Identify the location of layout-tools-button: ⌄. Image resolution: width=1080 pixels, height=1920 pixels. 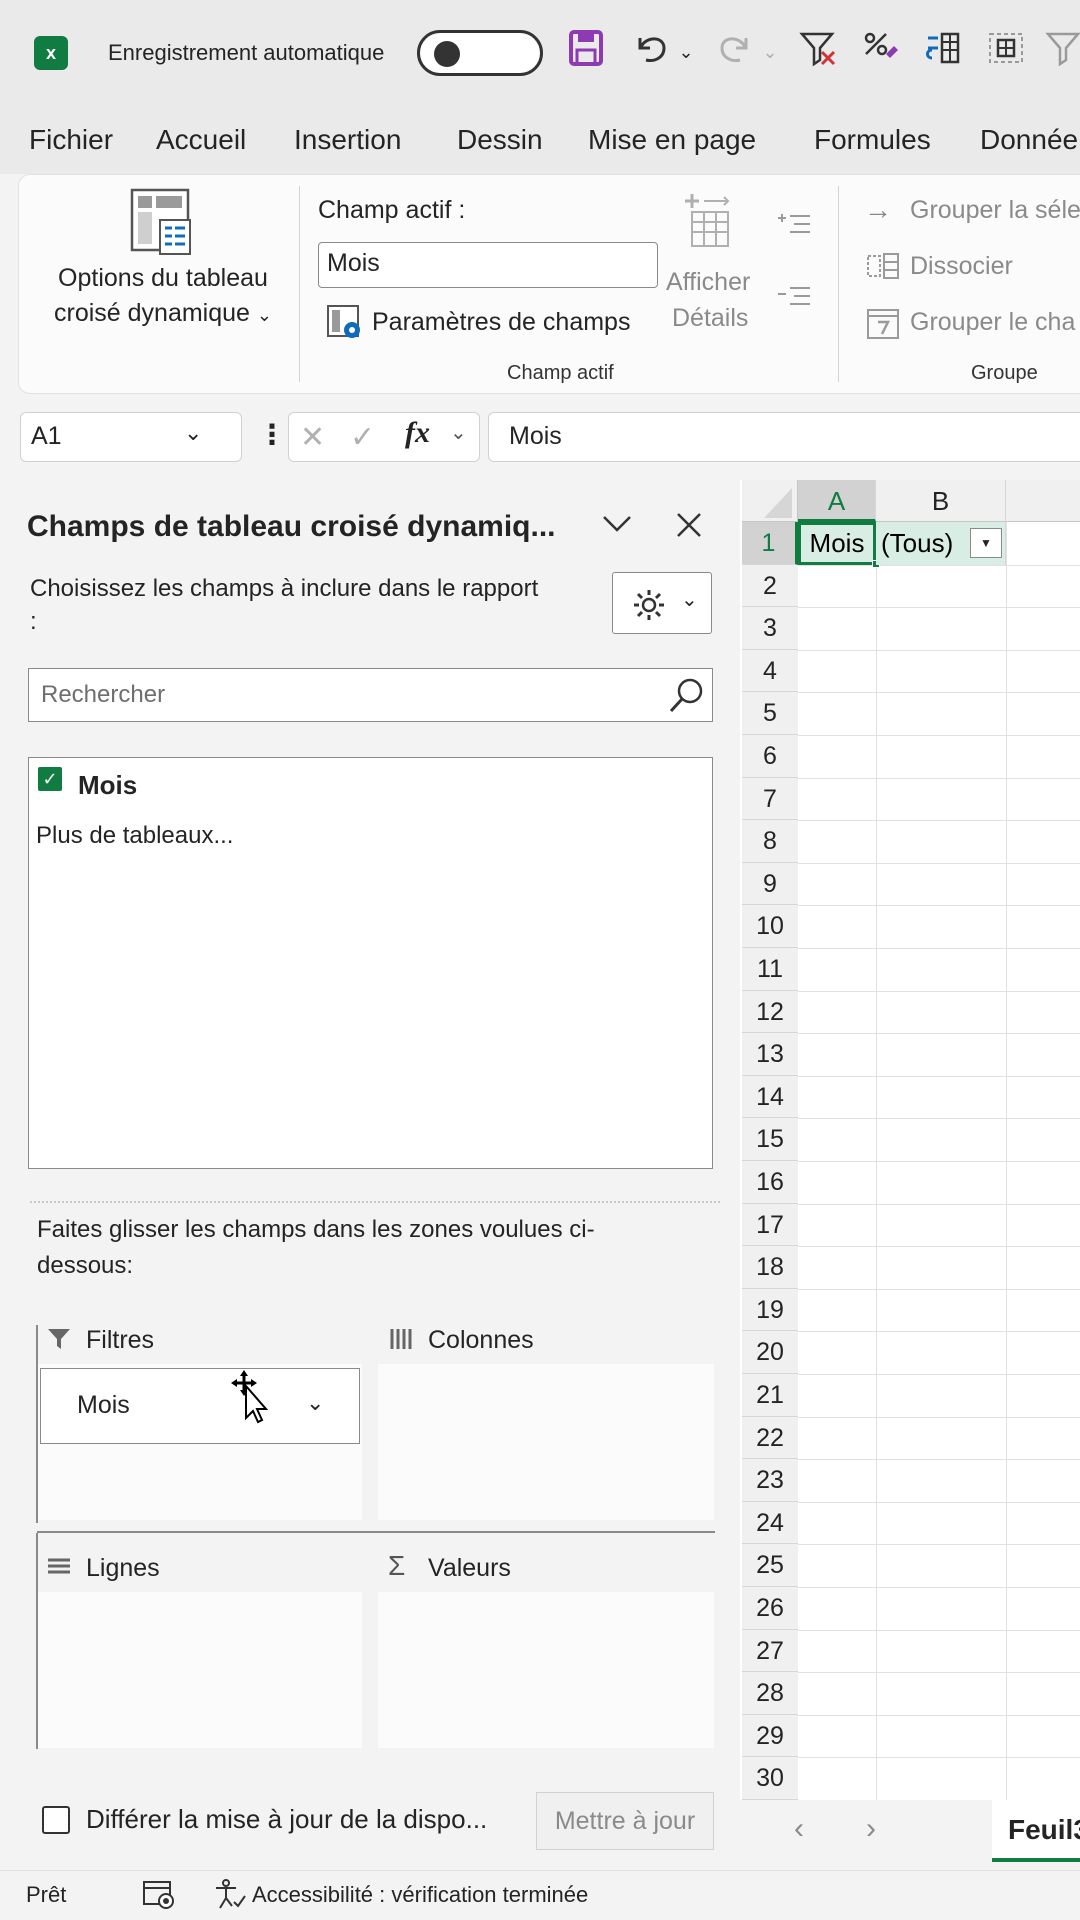
(662, 603).